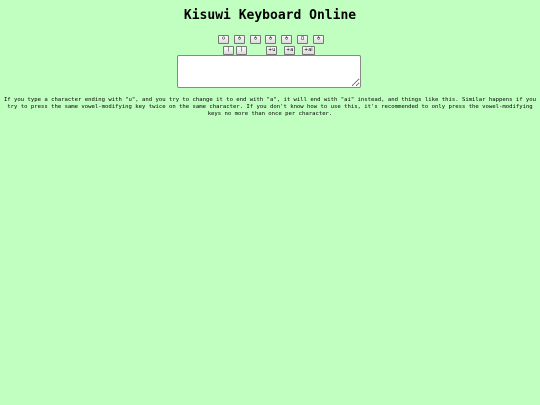 Image resolution: width=540 pixels, height=405 pixels. What do you see at coordinates (302, 39) in the screenshot?
I see `key-button: ㅁ` at bounding box center [302, 39].